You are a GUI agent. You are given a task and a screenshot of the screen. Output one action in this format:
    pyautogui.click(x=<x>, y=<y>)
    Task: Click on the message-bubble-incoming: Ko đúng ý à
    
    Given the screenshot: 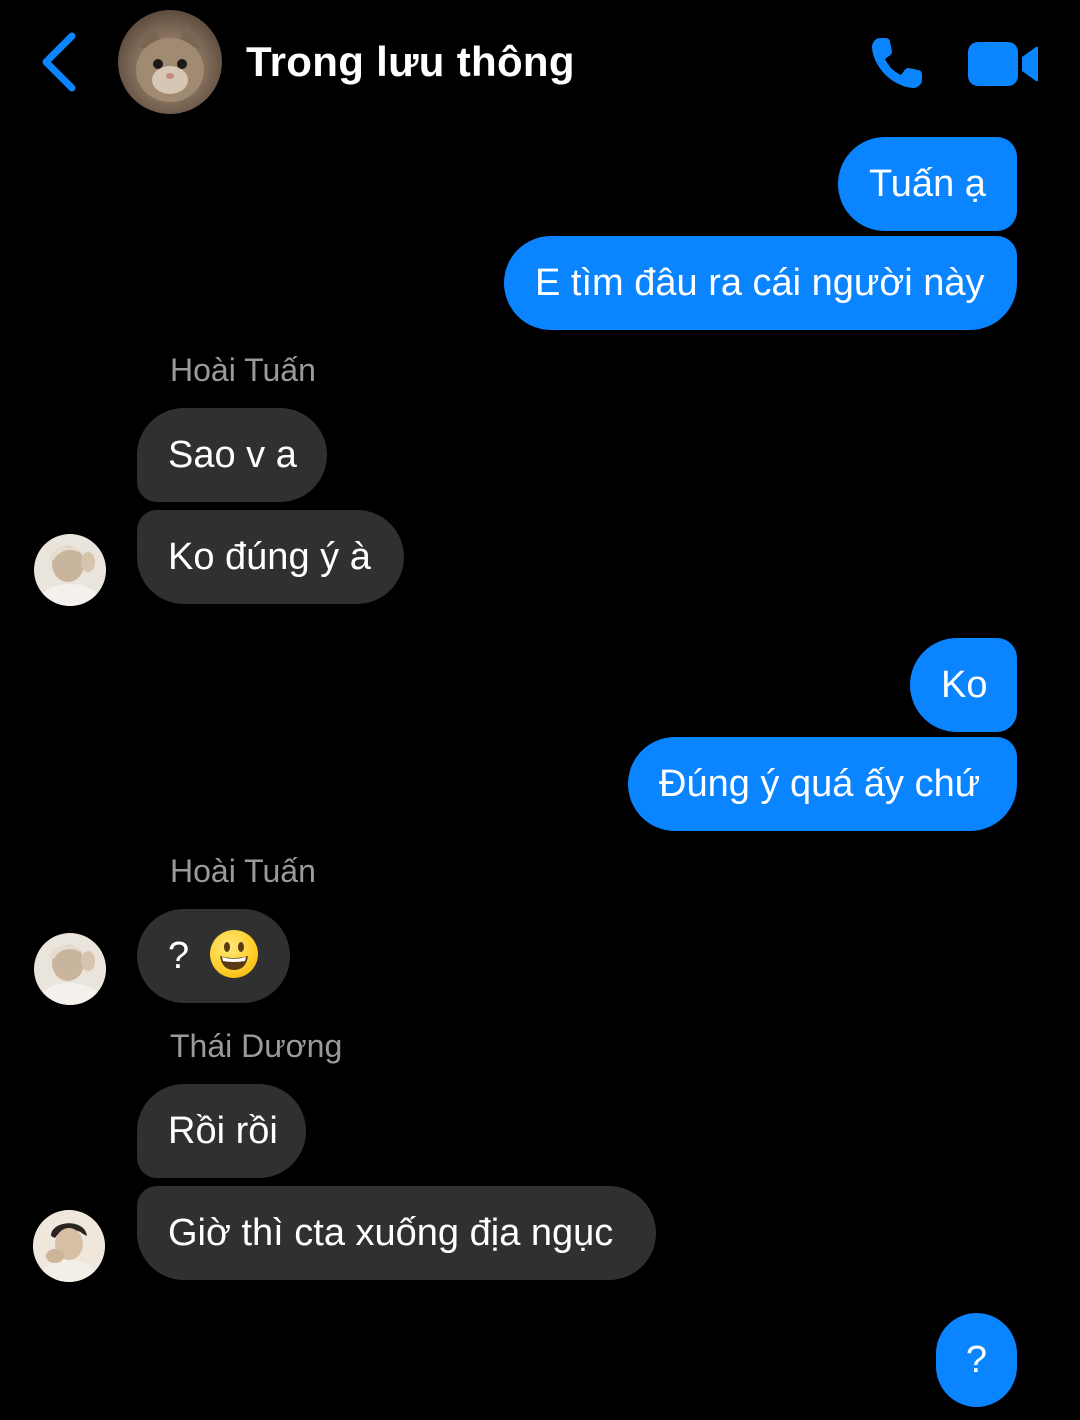 What is the action you would take?
    pyautogui.click(x=270, y=557)
    